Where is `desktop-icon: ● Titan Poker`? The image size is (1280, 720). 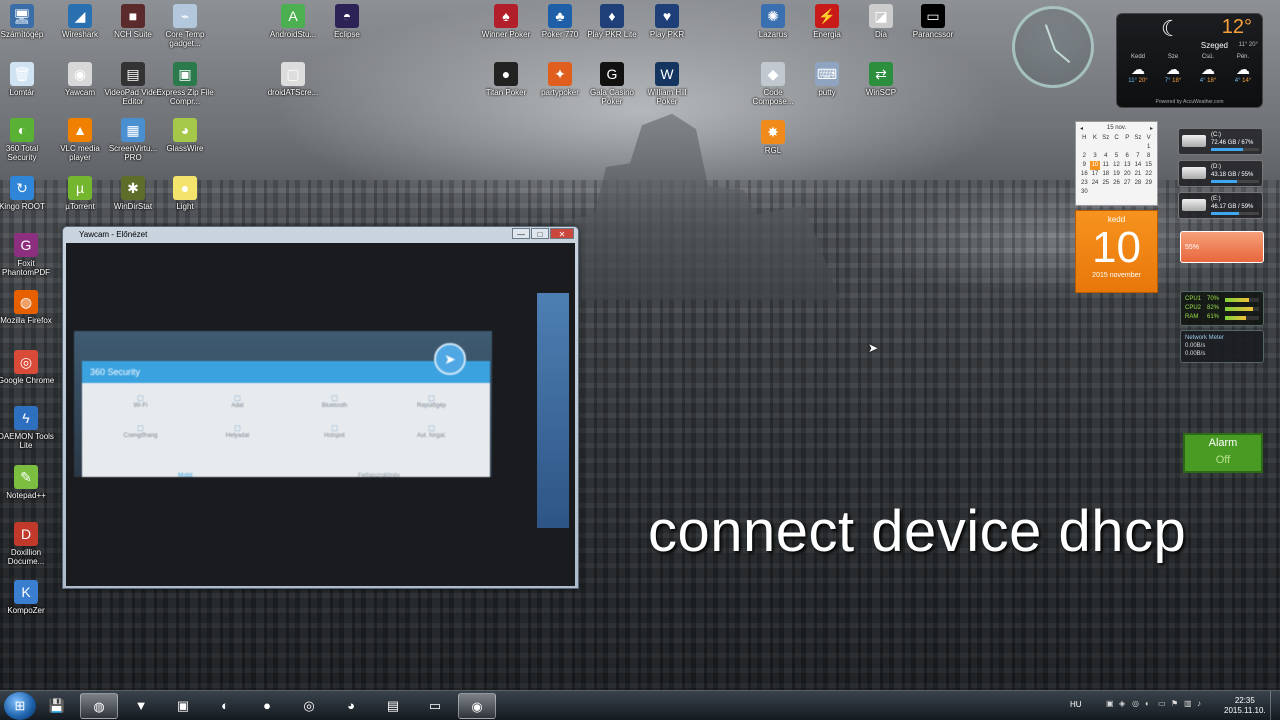
desktop-icon: ● Titan Poker is located at coordinates (506, 79).